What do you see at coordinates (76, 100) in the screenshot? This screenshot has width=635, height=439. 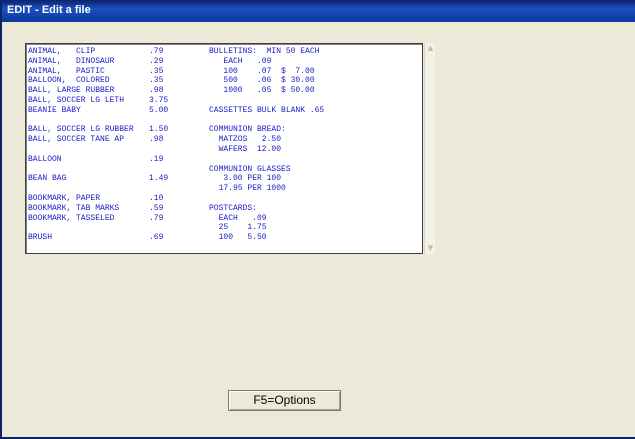 I see `item-name: BALL, SOCCER LG LETH` at bounding box center [76, 100].